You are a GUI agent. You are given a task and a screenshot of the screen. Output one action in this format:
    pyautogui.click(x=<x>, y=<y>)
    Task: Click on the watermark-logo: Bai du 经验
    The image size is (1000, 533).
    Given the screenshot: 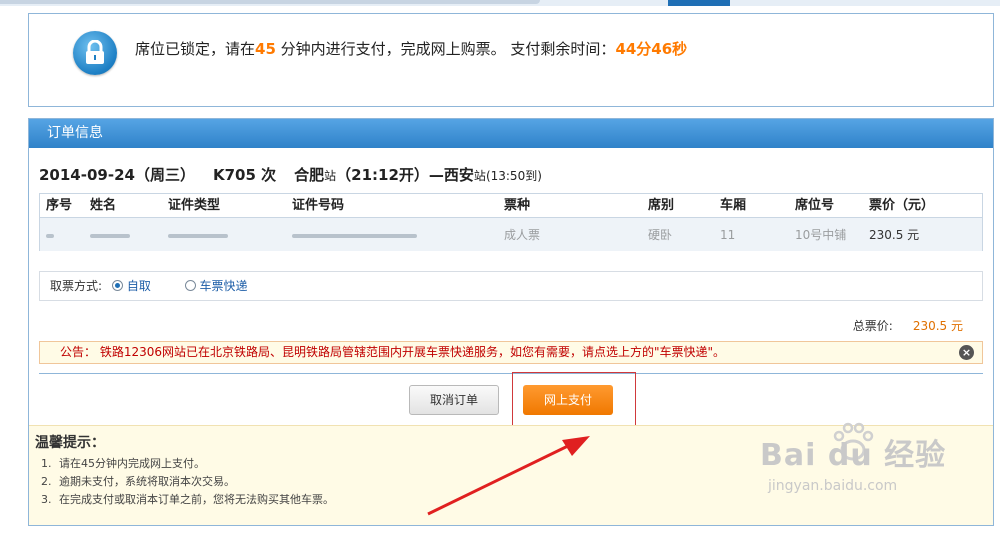 What is the action you would take?
    pyautogui.click(x=853, y=455)
    